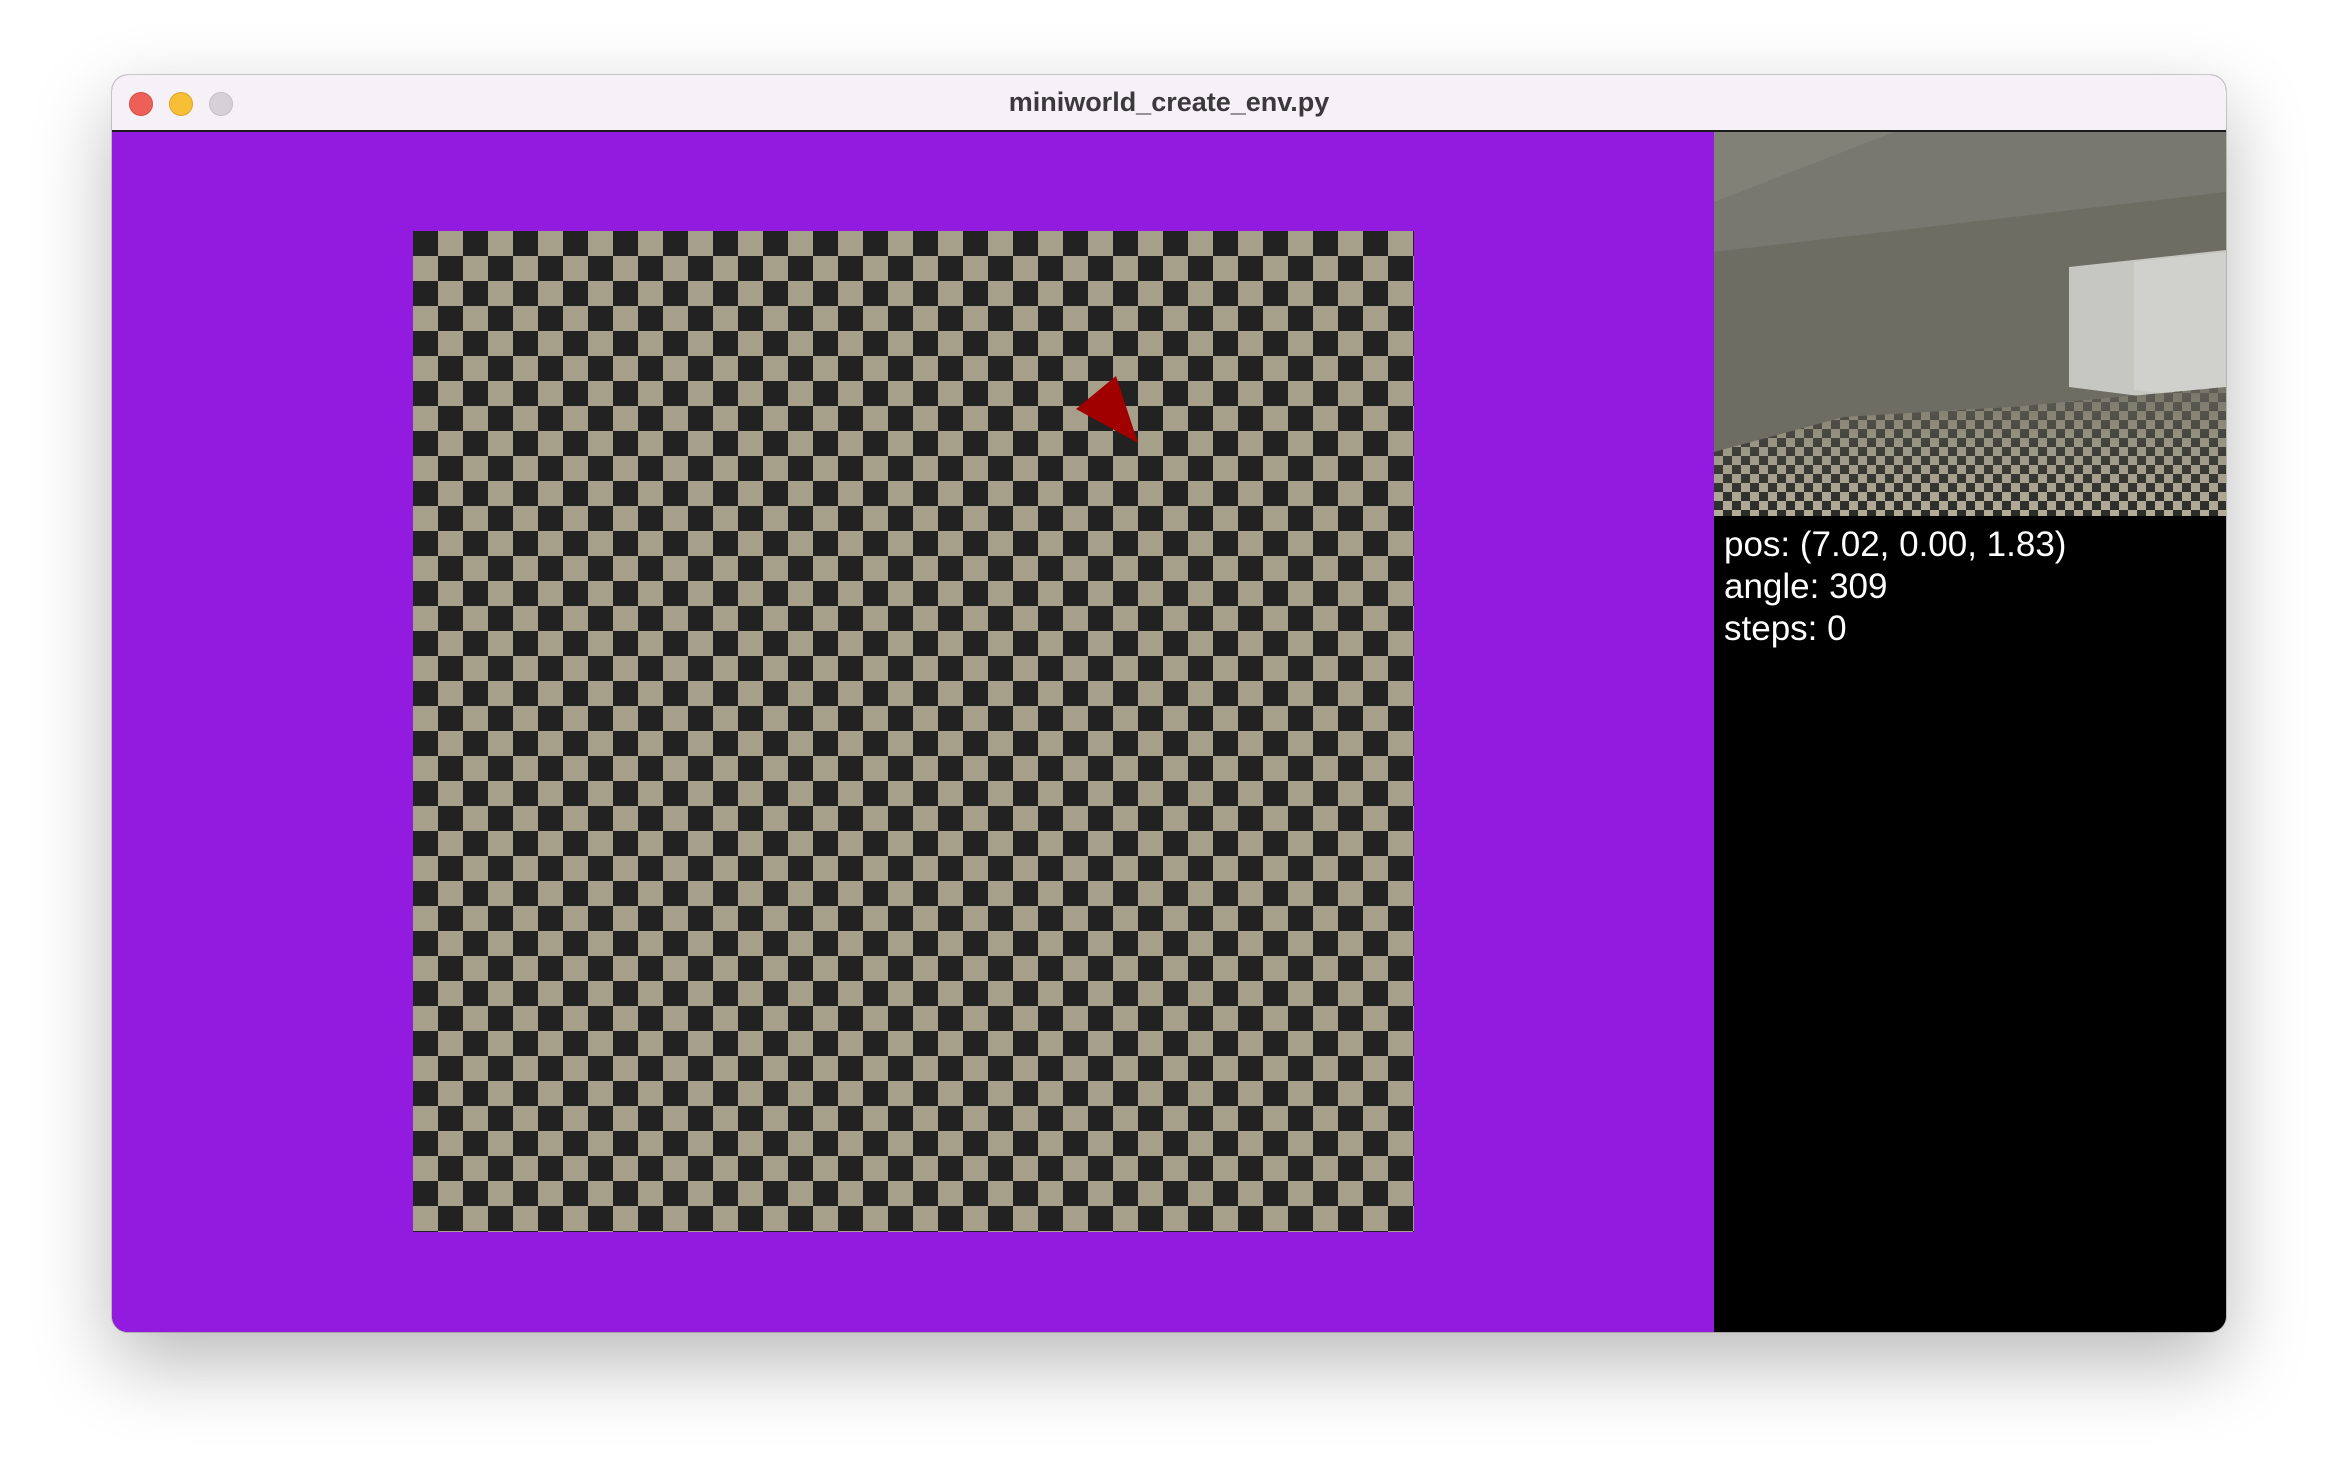  I want to click on title-bar: miniworld_create_env.py, so click(1169, 103).